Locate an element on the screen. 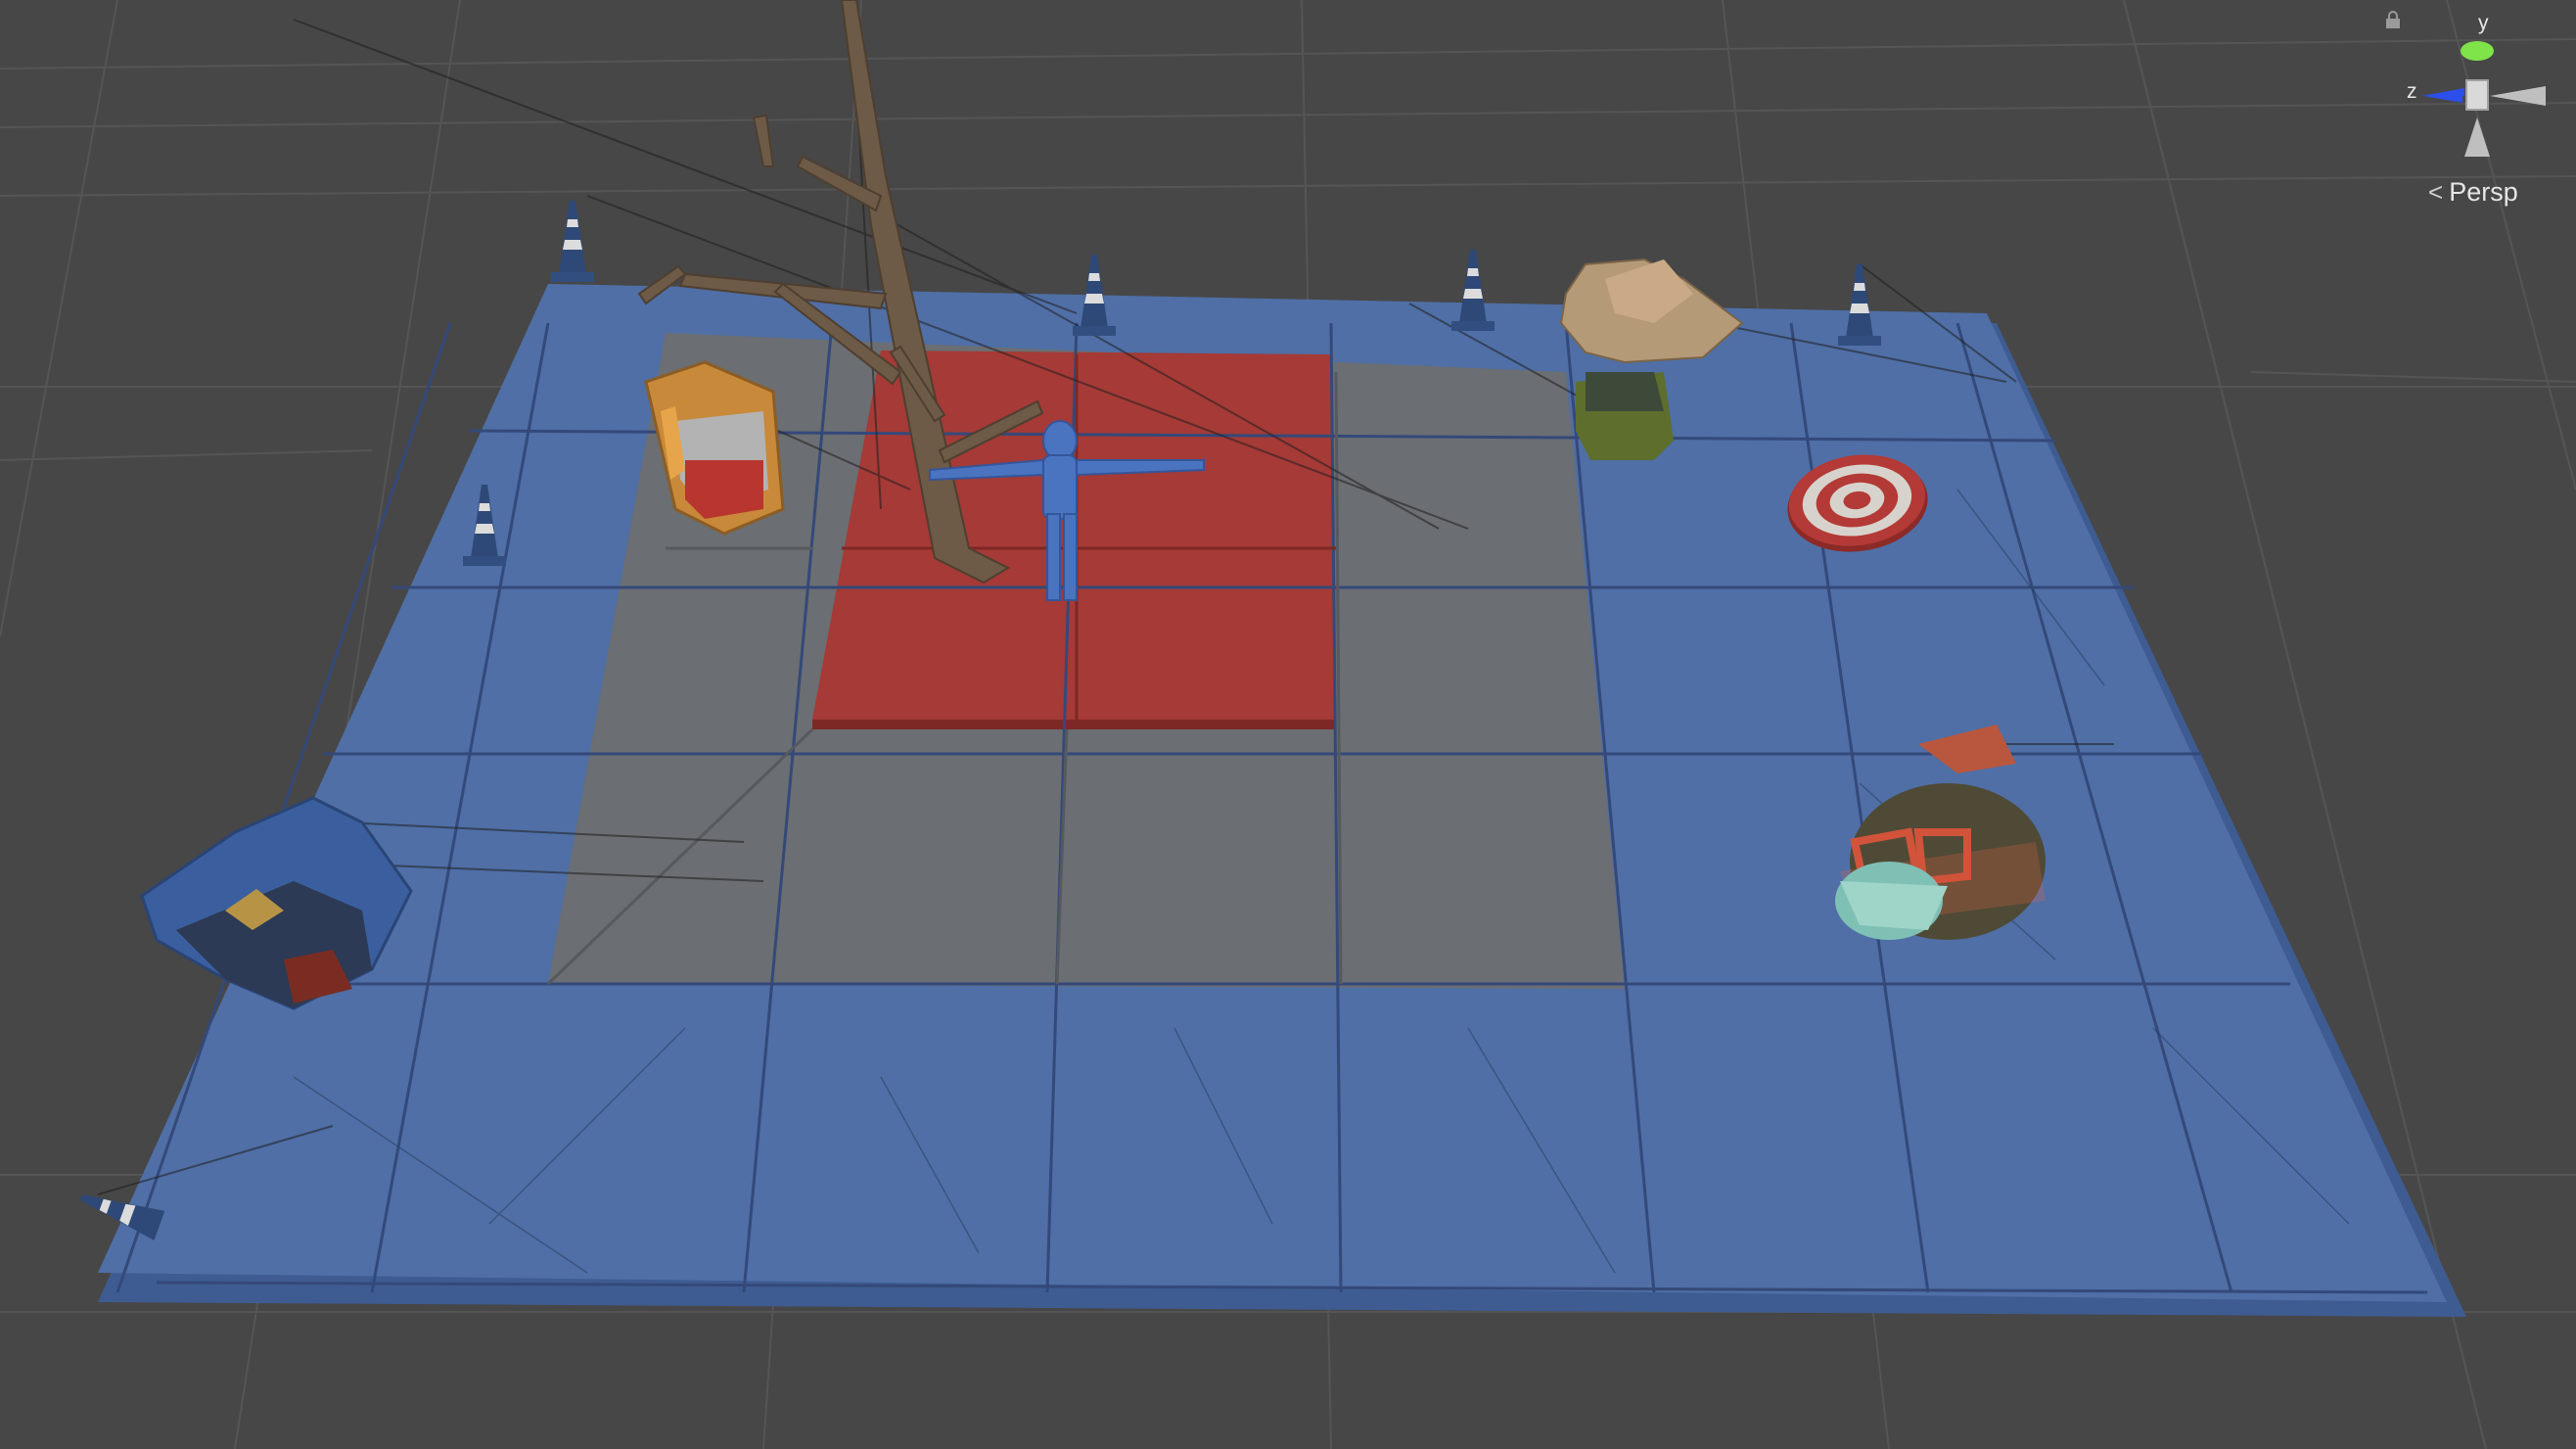 Image resolution: width=2576 pixels, height=1449 pixels. gizmo-center-cube is located at coordinates (2477, 95).